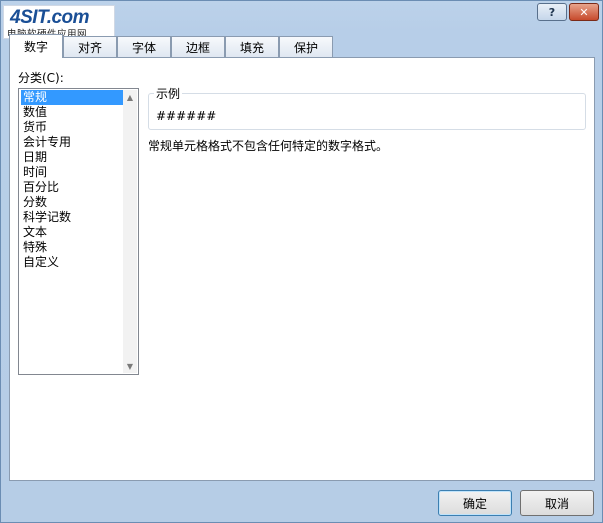 This screenshot has height=523, width=603. What do you see at coordinates (144, 46) in the screenshot?
I see `tab-font: 字体` at bounding box center [144, 46].